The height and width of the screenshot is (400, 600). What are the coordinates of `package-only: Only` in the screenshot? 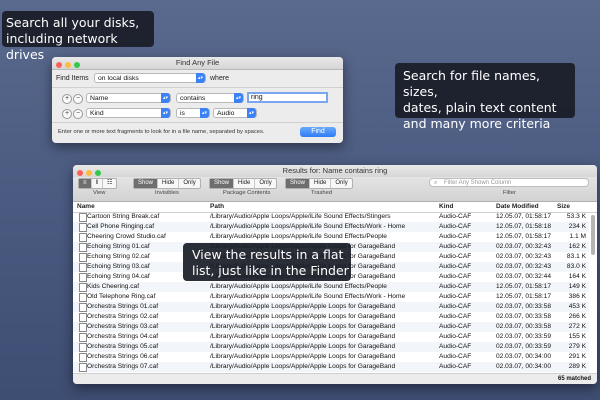 It's located at (265, 183).